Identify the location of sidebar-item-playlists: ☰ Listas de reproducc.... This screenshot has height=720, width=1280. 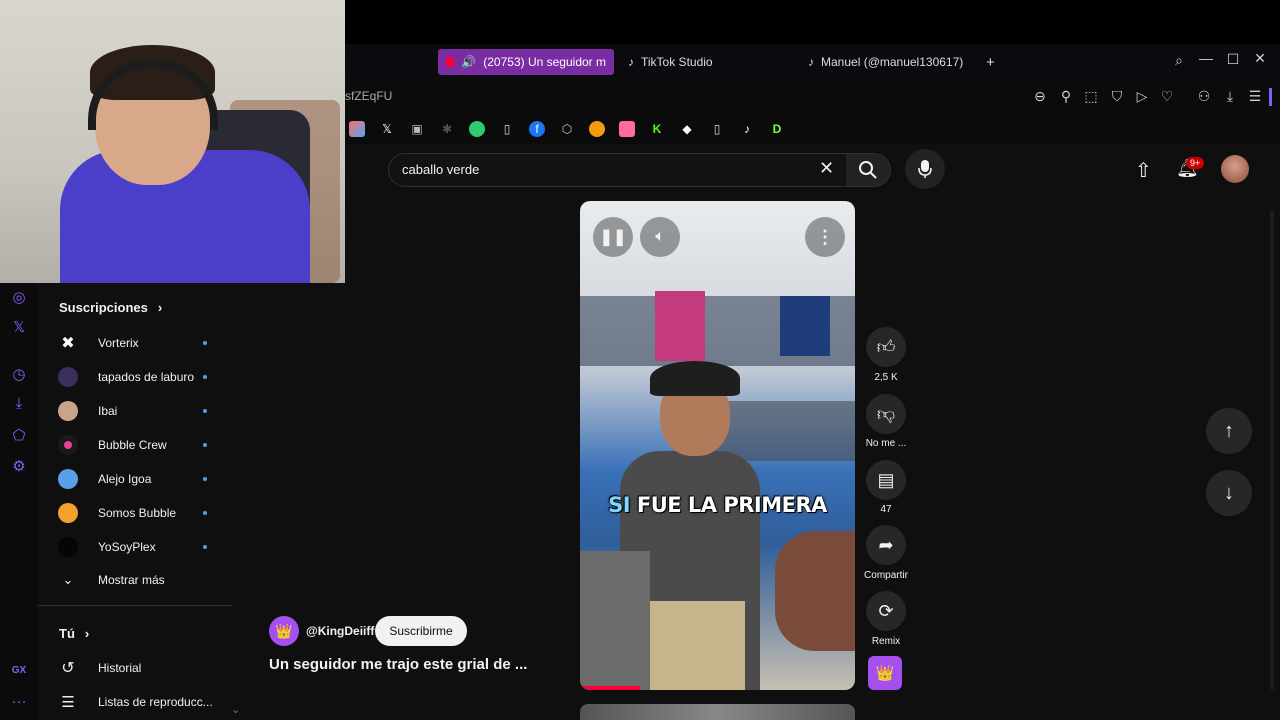
(143, 702).